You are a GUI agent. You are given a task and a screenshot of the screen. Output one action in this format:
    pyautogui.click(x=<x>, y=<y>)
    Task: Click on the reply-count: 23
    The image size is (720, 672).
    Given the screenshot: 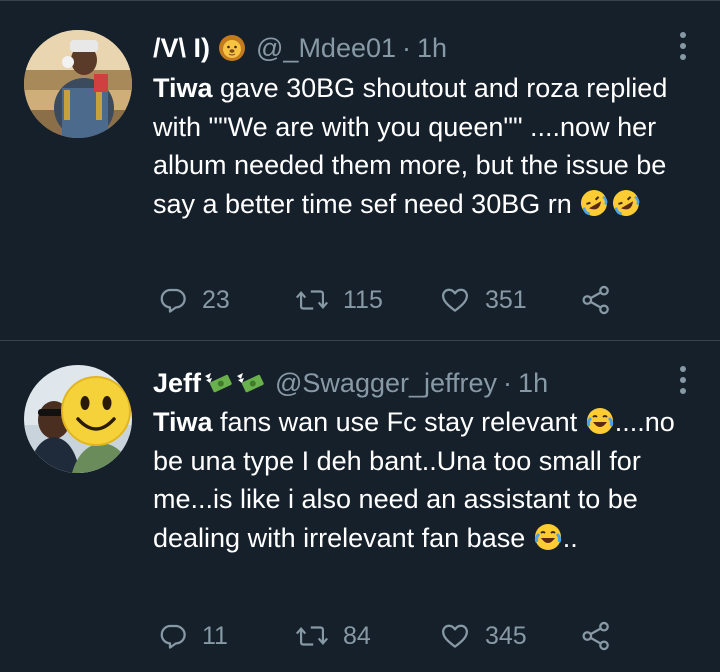 What is the action you would take?
    pyautogui.click(x=216, y=299)
    